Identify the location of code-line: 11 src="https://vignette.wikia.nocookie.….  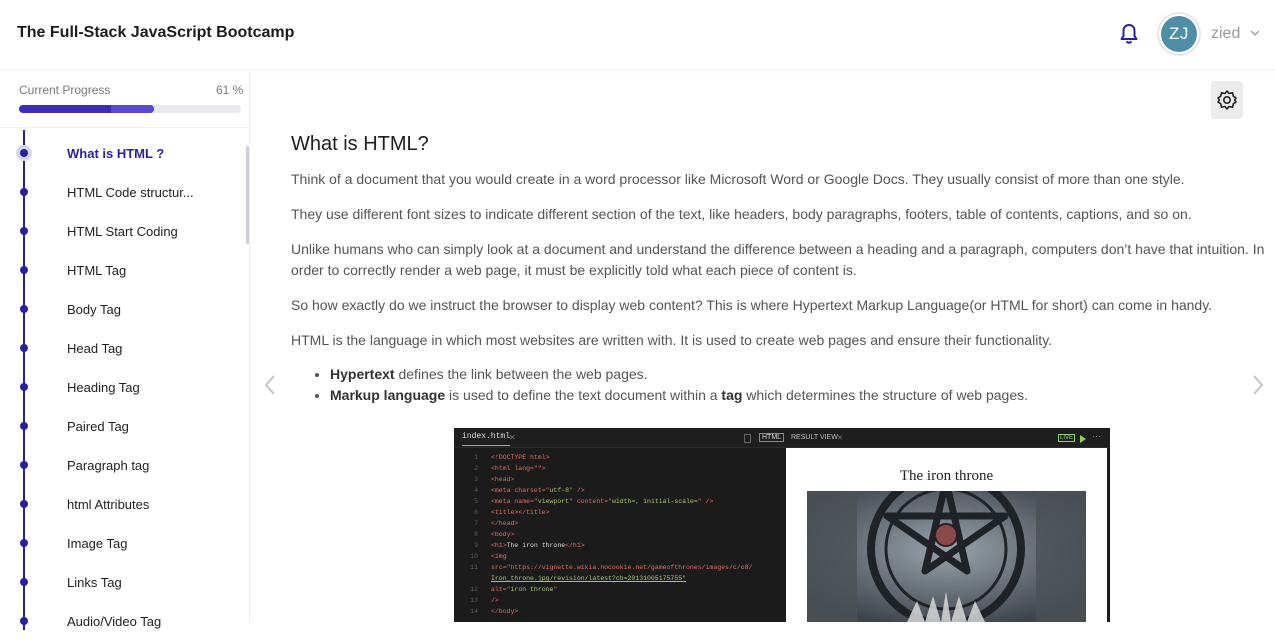
(618, 567).